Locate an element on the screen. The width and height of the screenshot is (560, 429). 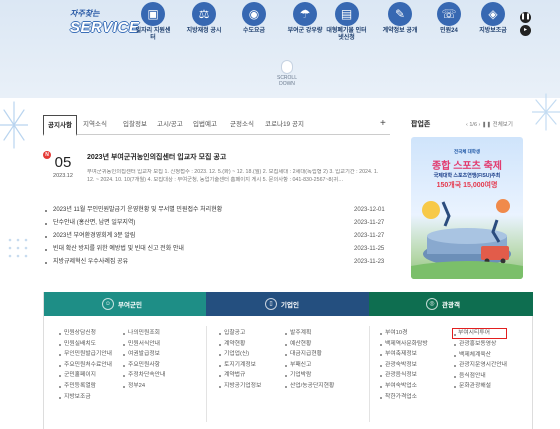
link-item: 민원실배치도 is located at coordinates (85, 344).